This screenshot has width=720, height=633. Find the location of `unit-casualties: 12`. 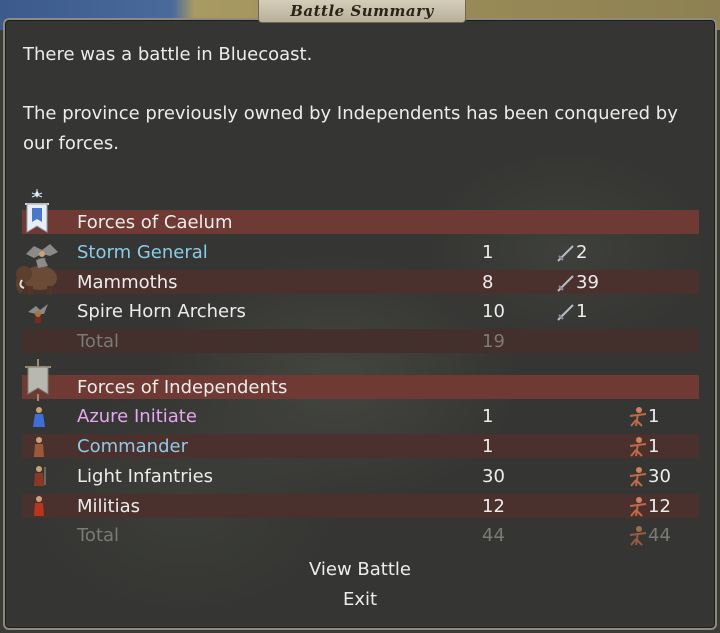

unit-casualties: 12 is located at coordinates (649, 507).